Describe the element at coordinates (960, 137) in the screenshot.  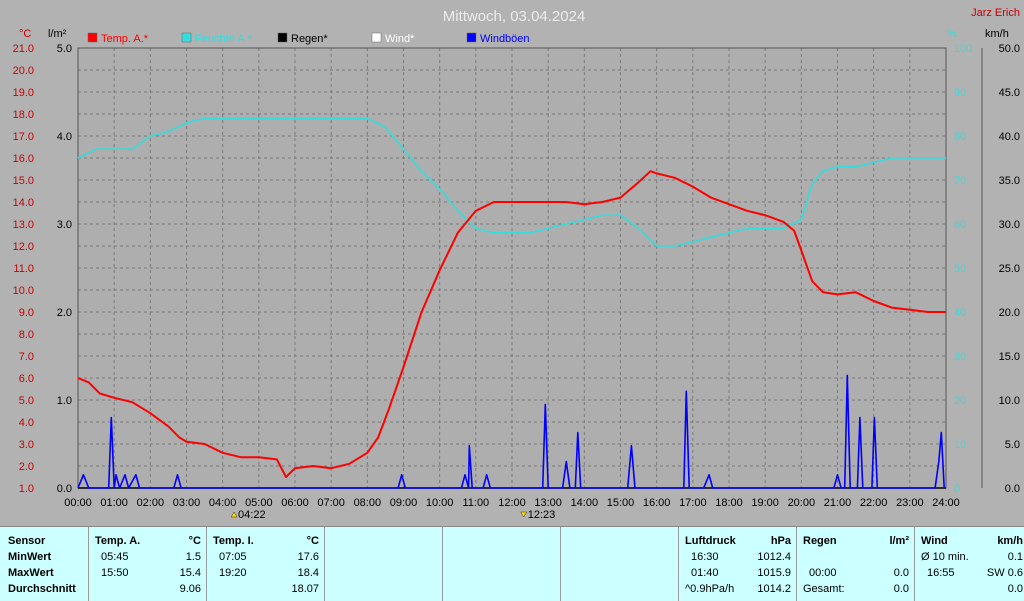
I see `humidity-tick-label: 80` at that location.